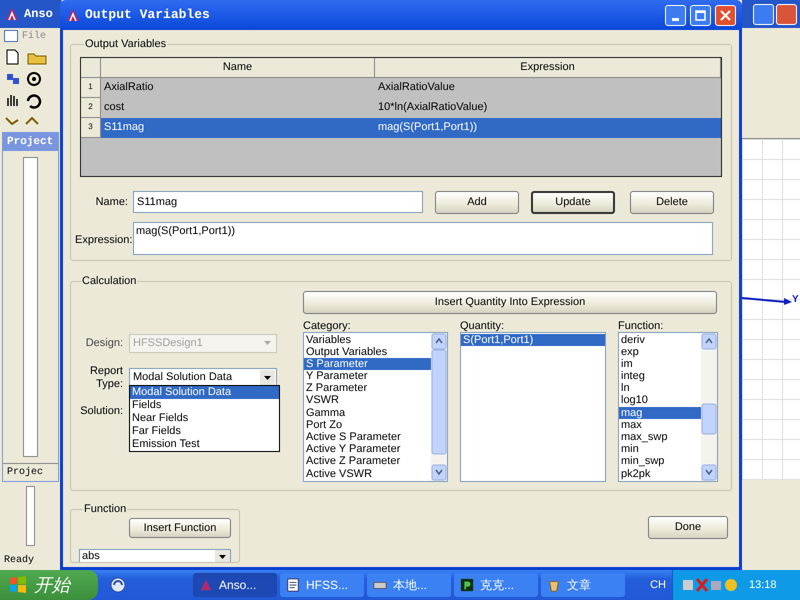 Image resolution: width=800 pixels, height=600 pixels. Describe the element at coordinates (101, 411) in the screenshot. I see `field-label: Solution:` at that location.